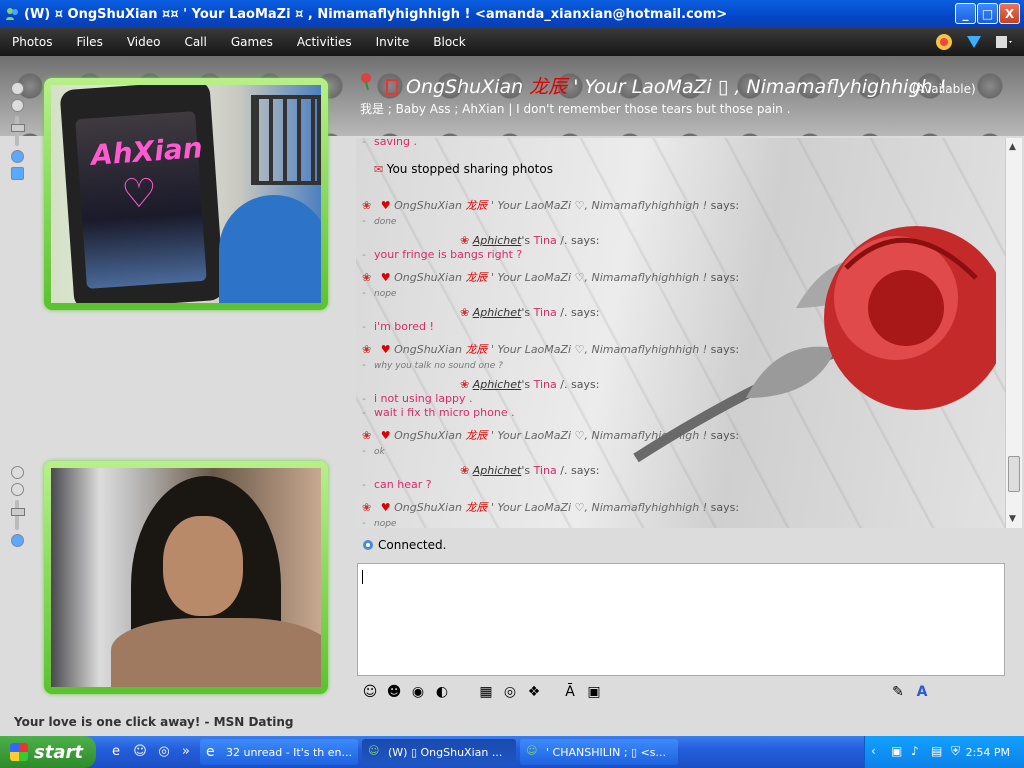 The image size is (1024, 768). I want to click on messenger-quicklaunch-icon: ☺, so click(140, 752).